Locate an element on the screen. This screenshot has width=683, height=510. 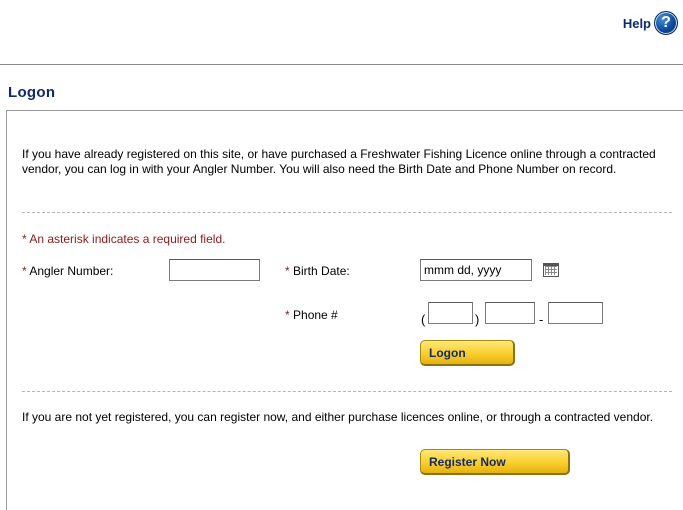
birth-date-label-text: Birth Date: is located at coordinates (321, 271).